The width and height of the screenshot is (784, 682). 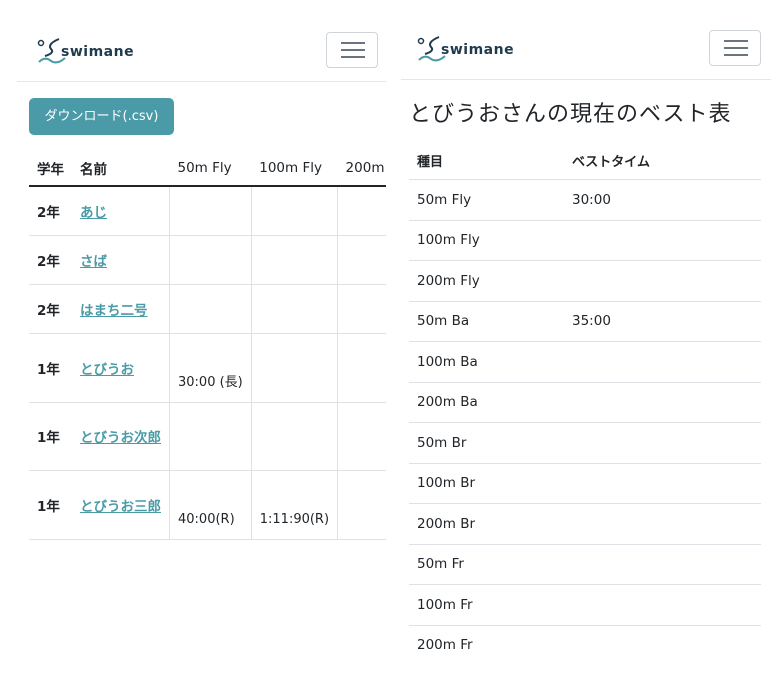 I want to click on member-name-link: さば, so click(x=93, y=262).